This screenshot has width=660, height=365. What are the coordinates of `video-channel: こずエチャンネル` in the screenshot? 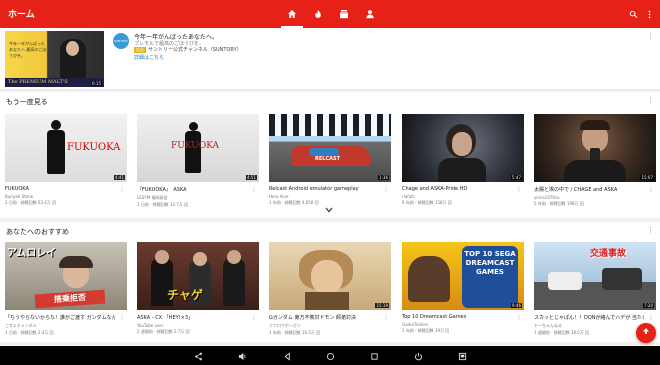 It's located at (21, 325).